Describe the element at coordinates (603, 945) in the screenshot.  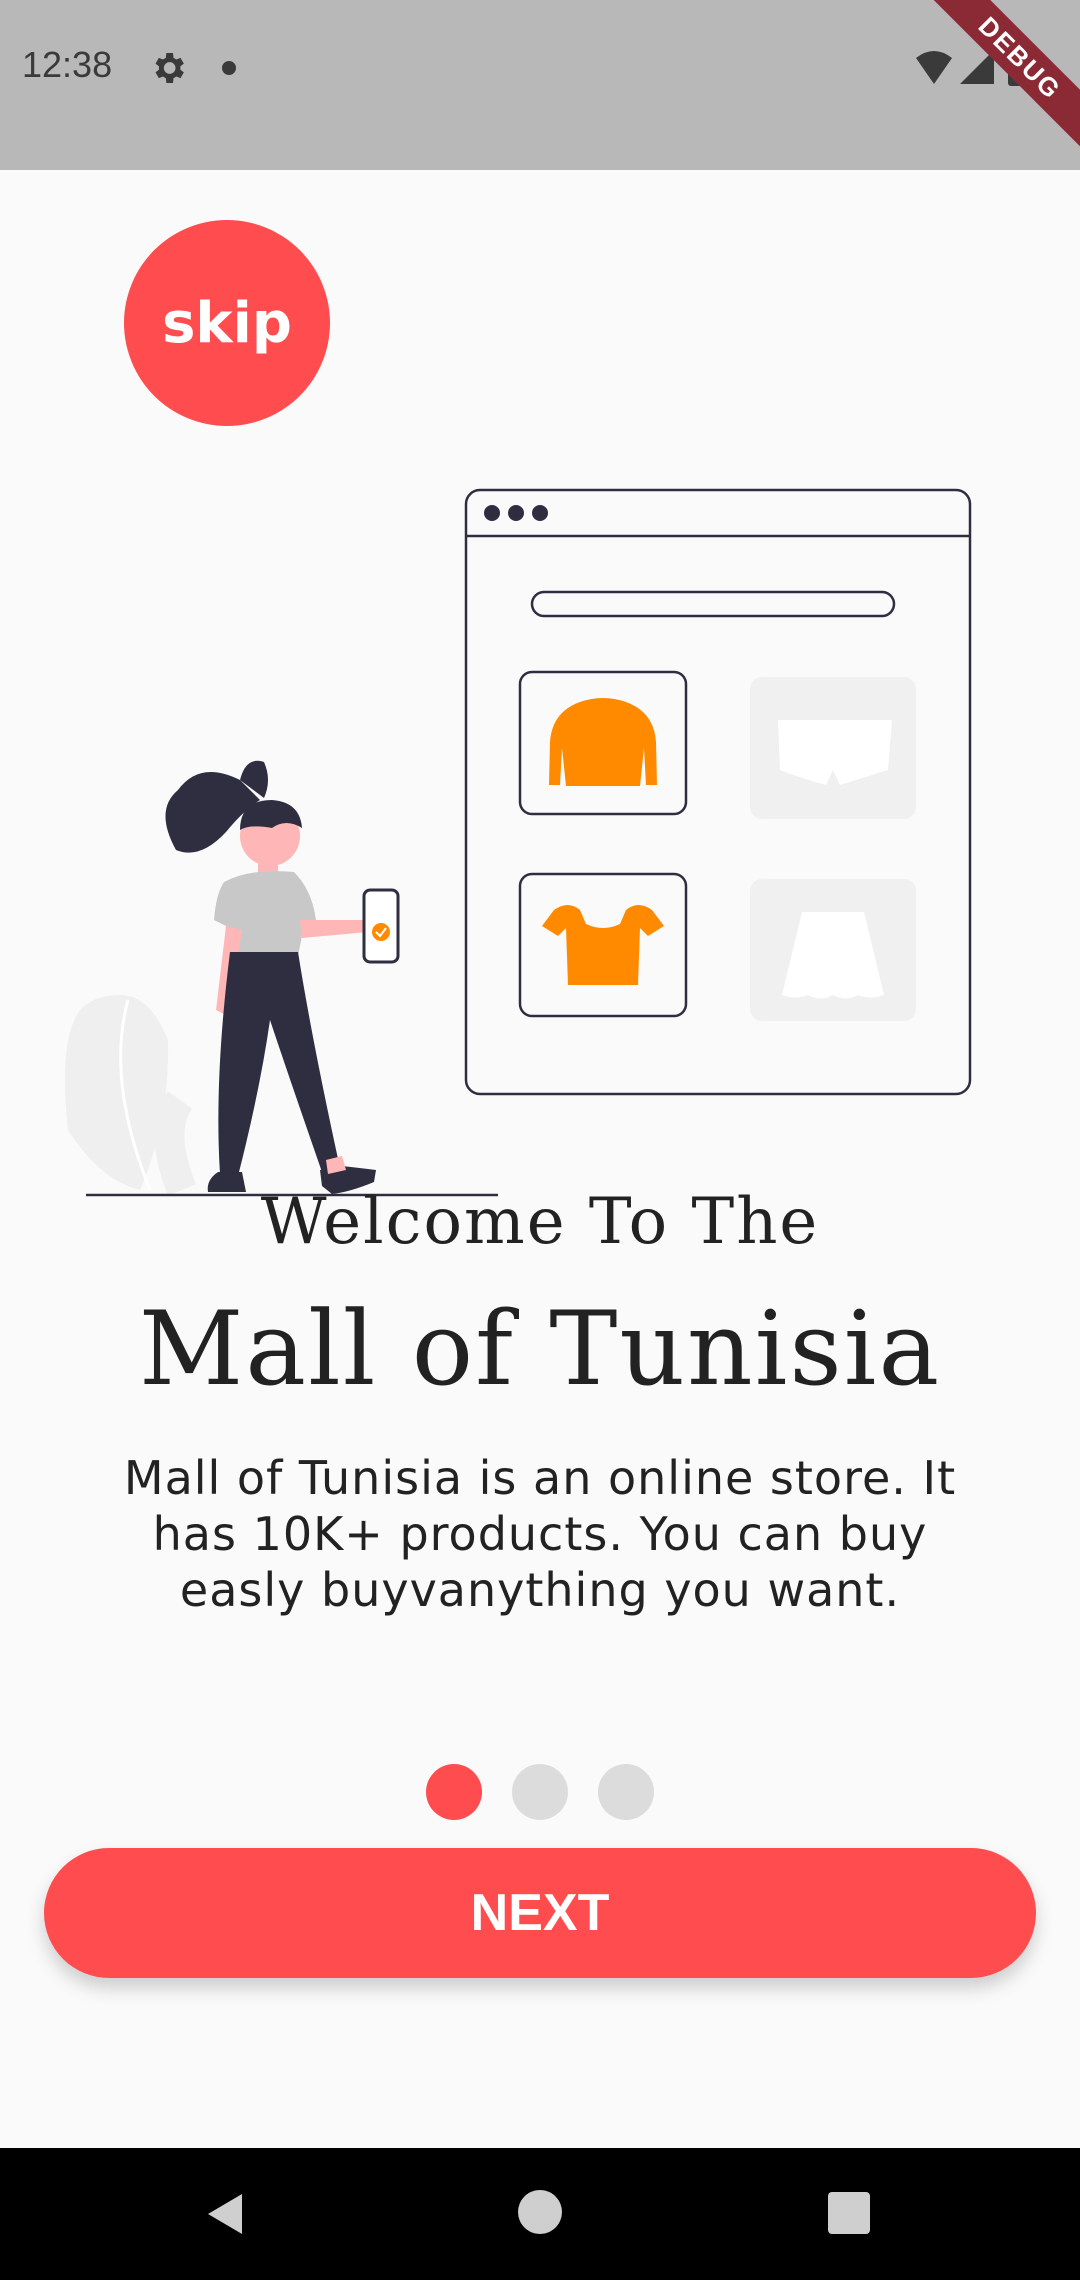
I see `crop-top-icon` at that location.